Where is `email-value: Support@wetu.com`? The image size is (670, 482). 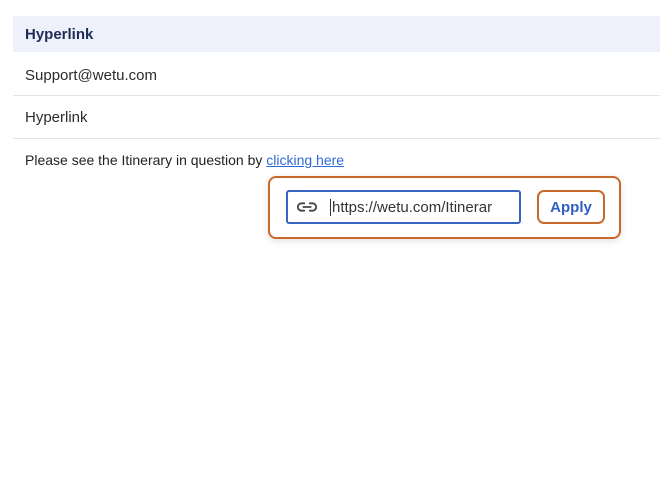 email-value: Support@wetu.com is located at coordinates (91, 75).